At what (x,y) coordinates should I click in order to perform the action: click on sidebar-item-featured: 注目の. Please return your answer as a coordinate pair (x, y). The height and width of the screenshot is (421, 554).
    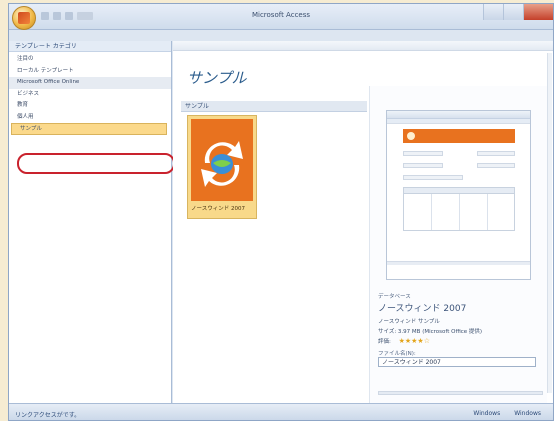
    Looking at the image, I should click on (90, 60).